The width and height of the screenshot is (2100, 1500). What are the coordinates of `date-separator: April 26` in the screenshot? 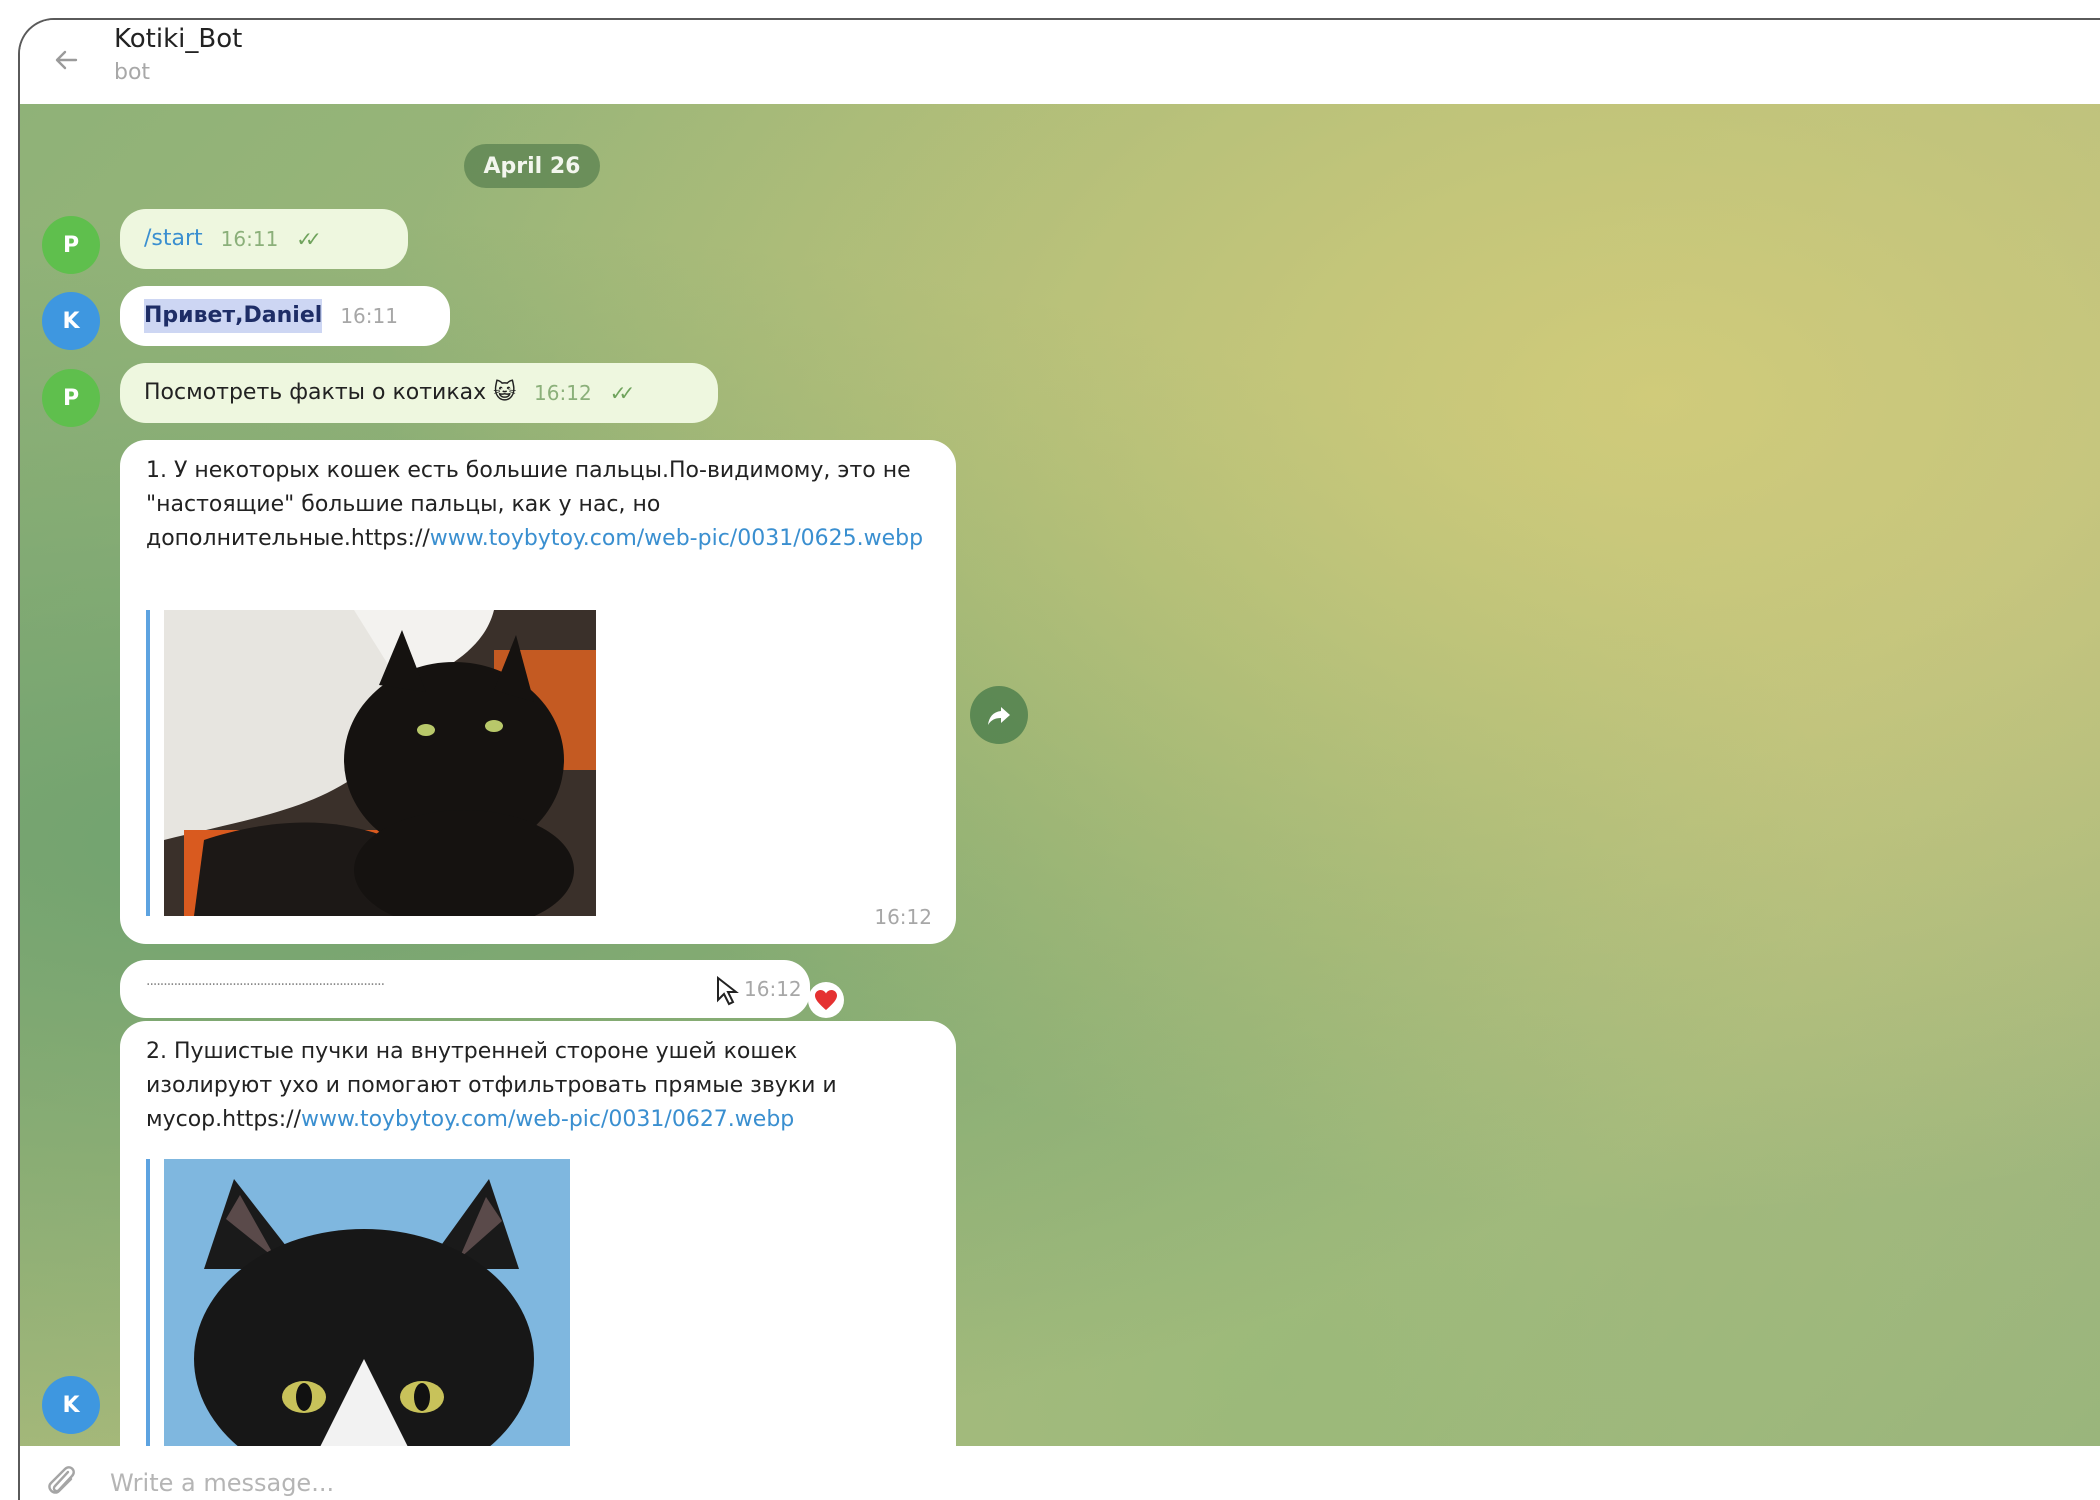 It's located at (532, 166).